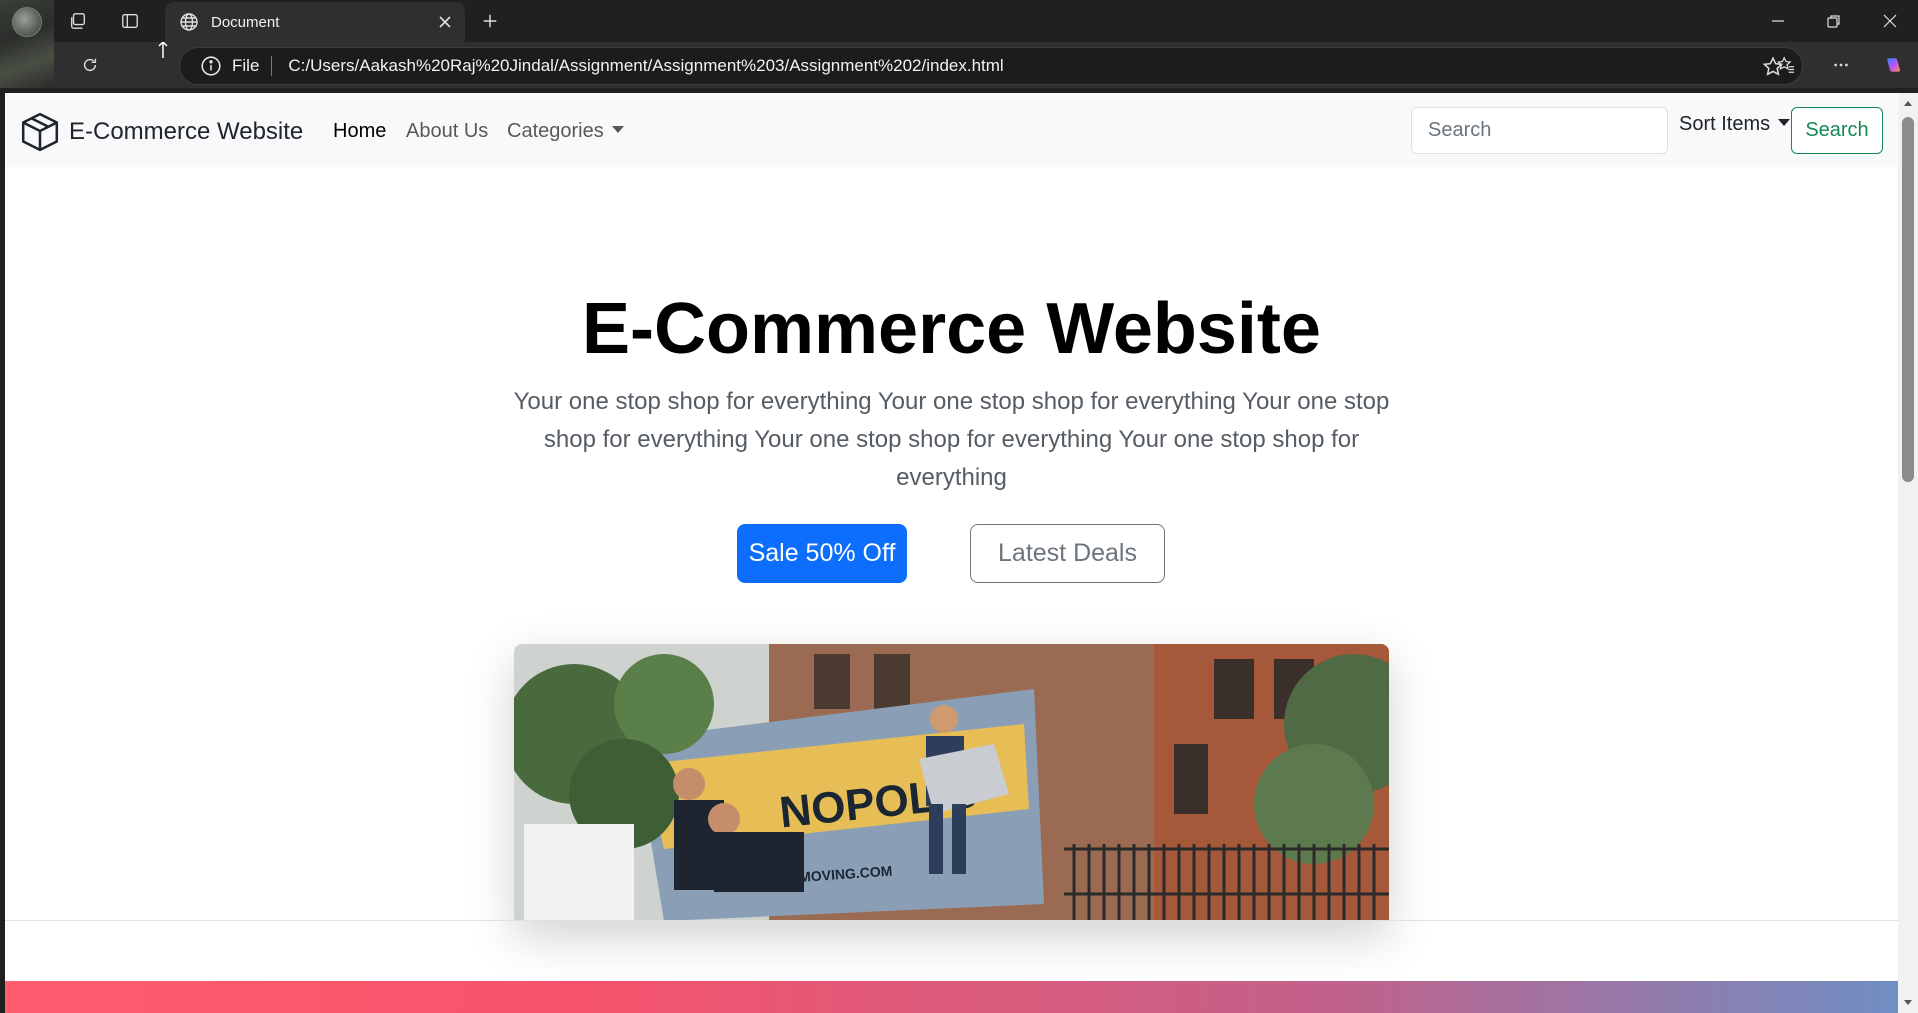  What do you see at coordinates (211, 66) in the screenshot?
I see `site-info-icon` at bounding box center [211, 66].